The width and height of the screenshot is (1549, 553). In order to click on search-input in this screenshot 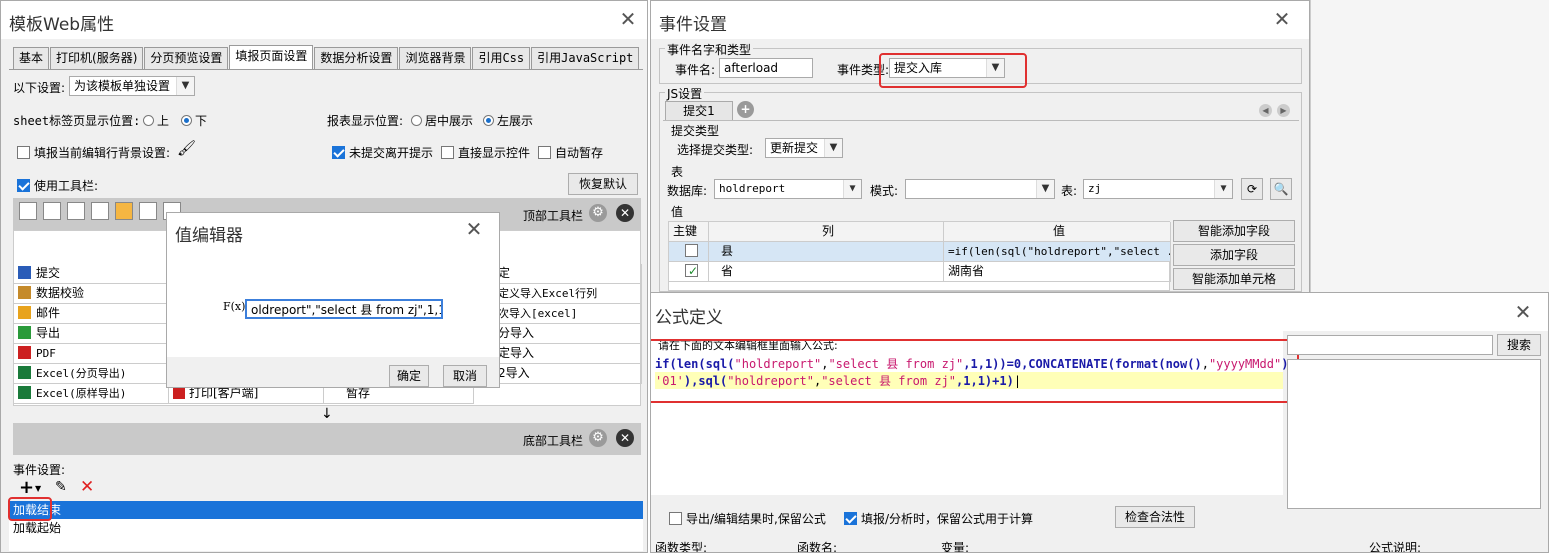, I will do `click(1390, 345)`.